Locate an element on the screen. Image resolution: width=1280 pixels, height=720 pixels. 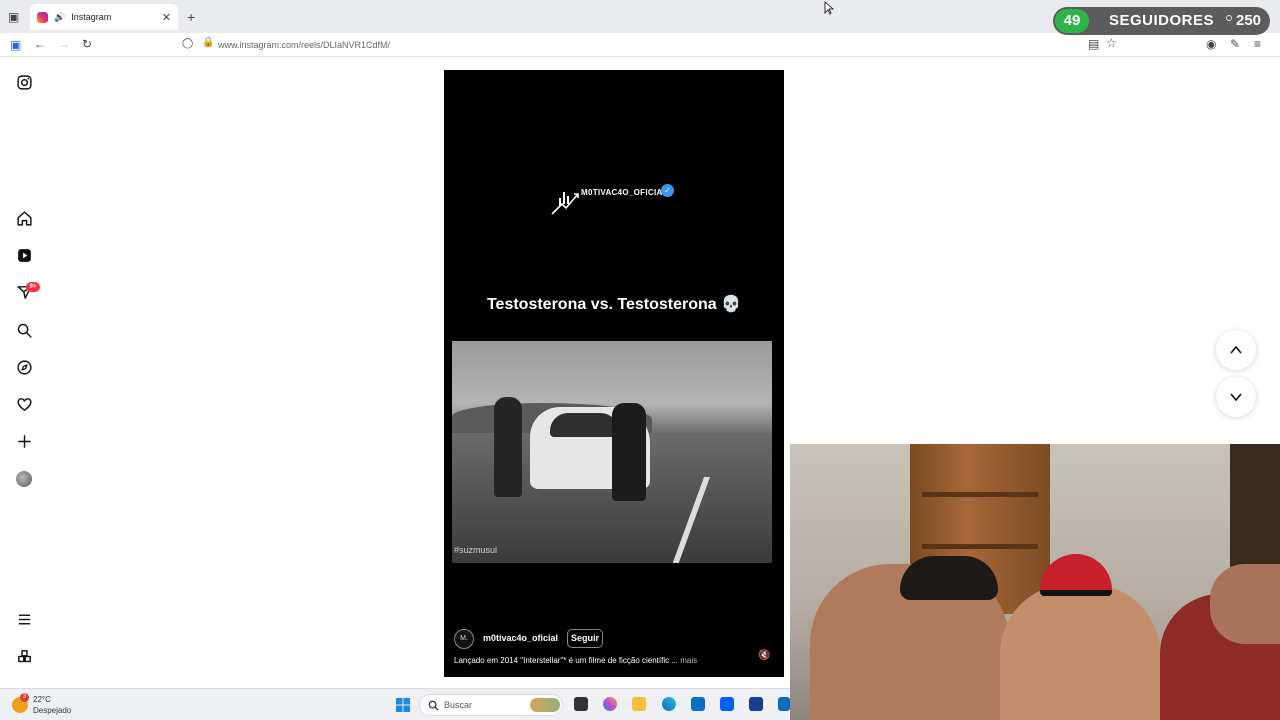
chevron-down-icon is located at coordinates (1236, 397).